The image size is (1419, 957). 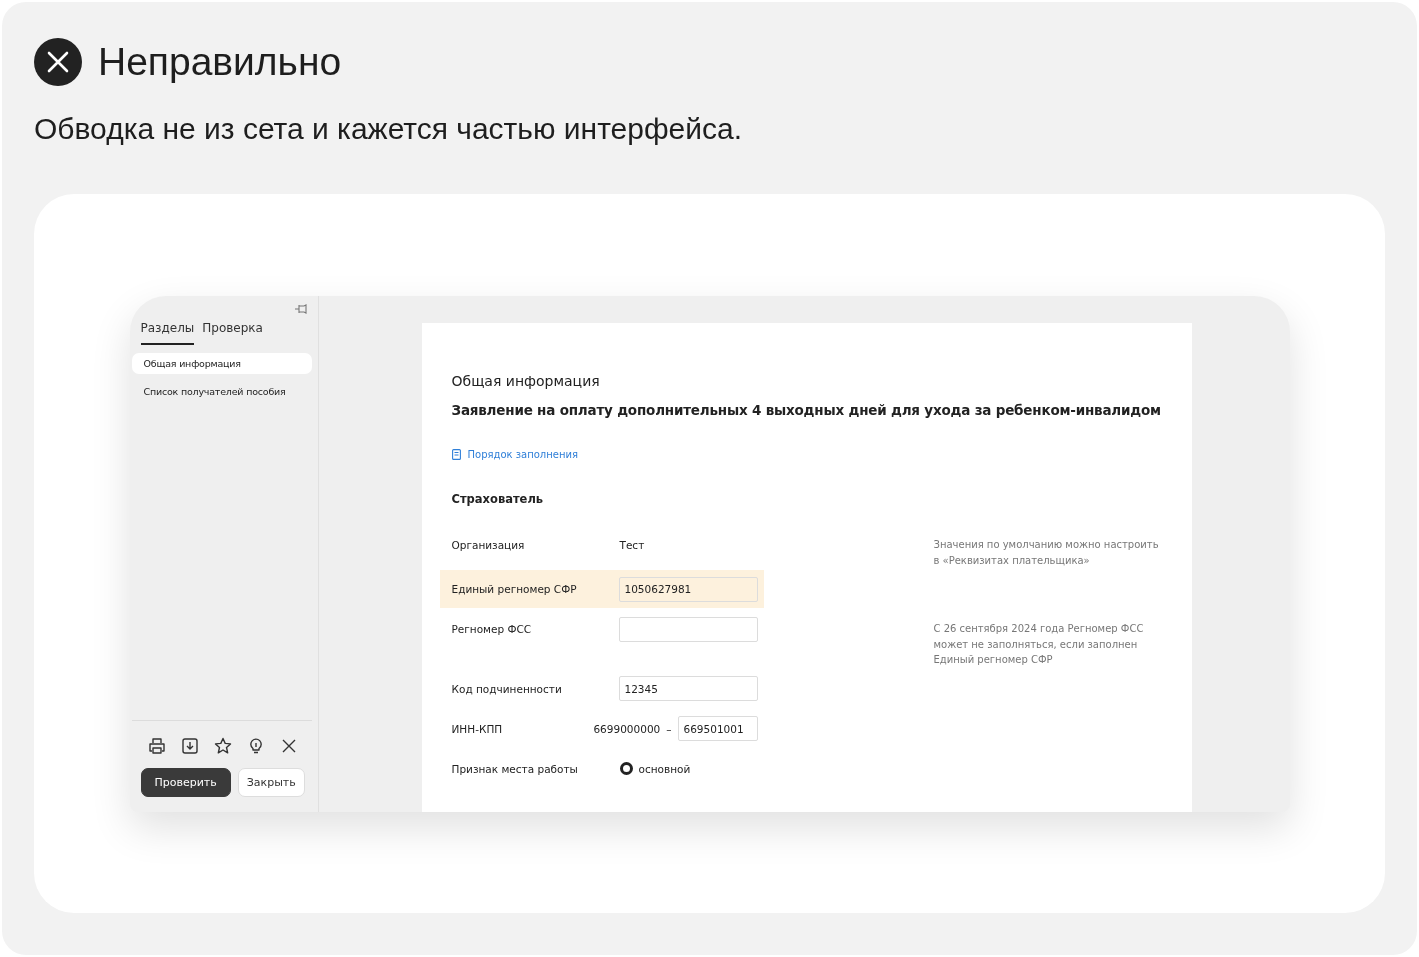 I want to click on field-label: Организация, so click(x=488, y=545).